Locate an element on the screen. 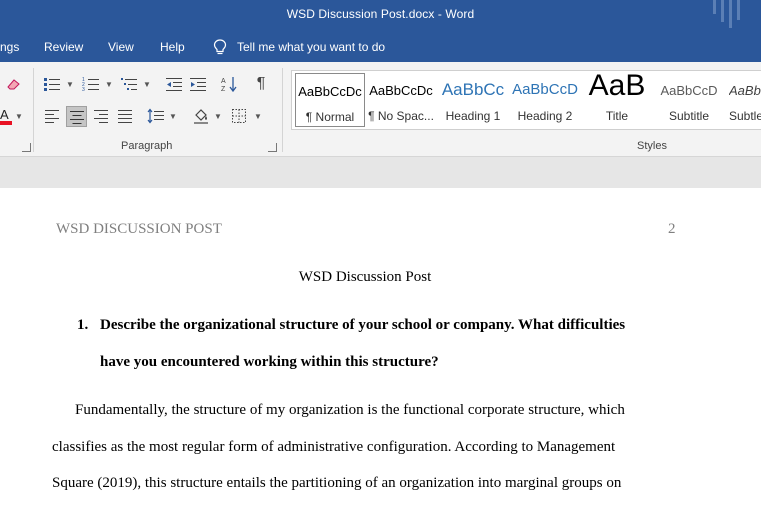 The height and width of the screenshot is (508, 761). paragraph-group-label: Paragraph is located at coordinates (147, 146).